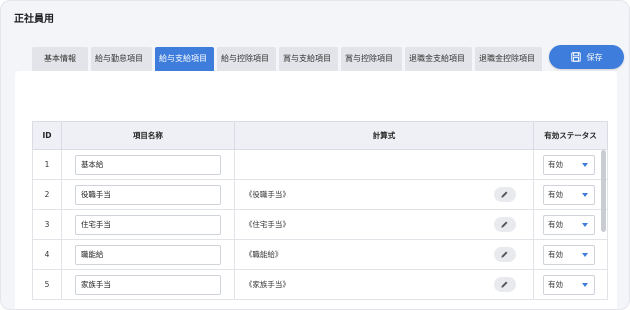 The height and width of the screenshot is (310, 630). I want to click on header-name: 項目名称, so click(147, 135).